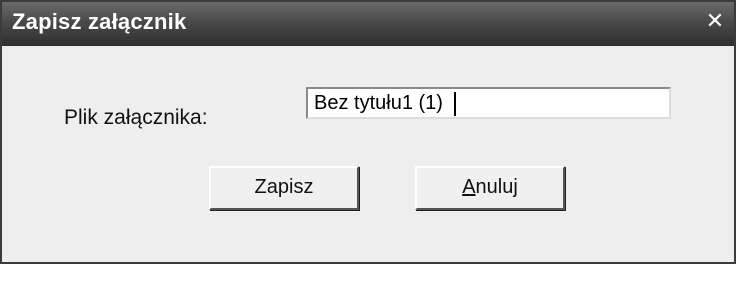 The image size is (736, 284). What do you see at coordinates (455, 104) in the screenshot?
I see `text-caret` at bounding box center [455, 104].